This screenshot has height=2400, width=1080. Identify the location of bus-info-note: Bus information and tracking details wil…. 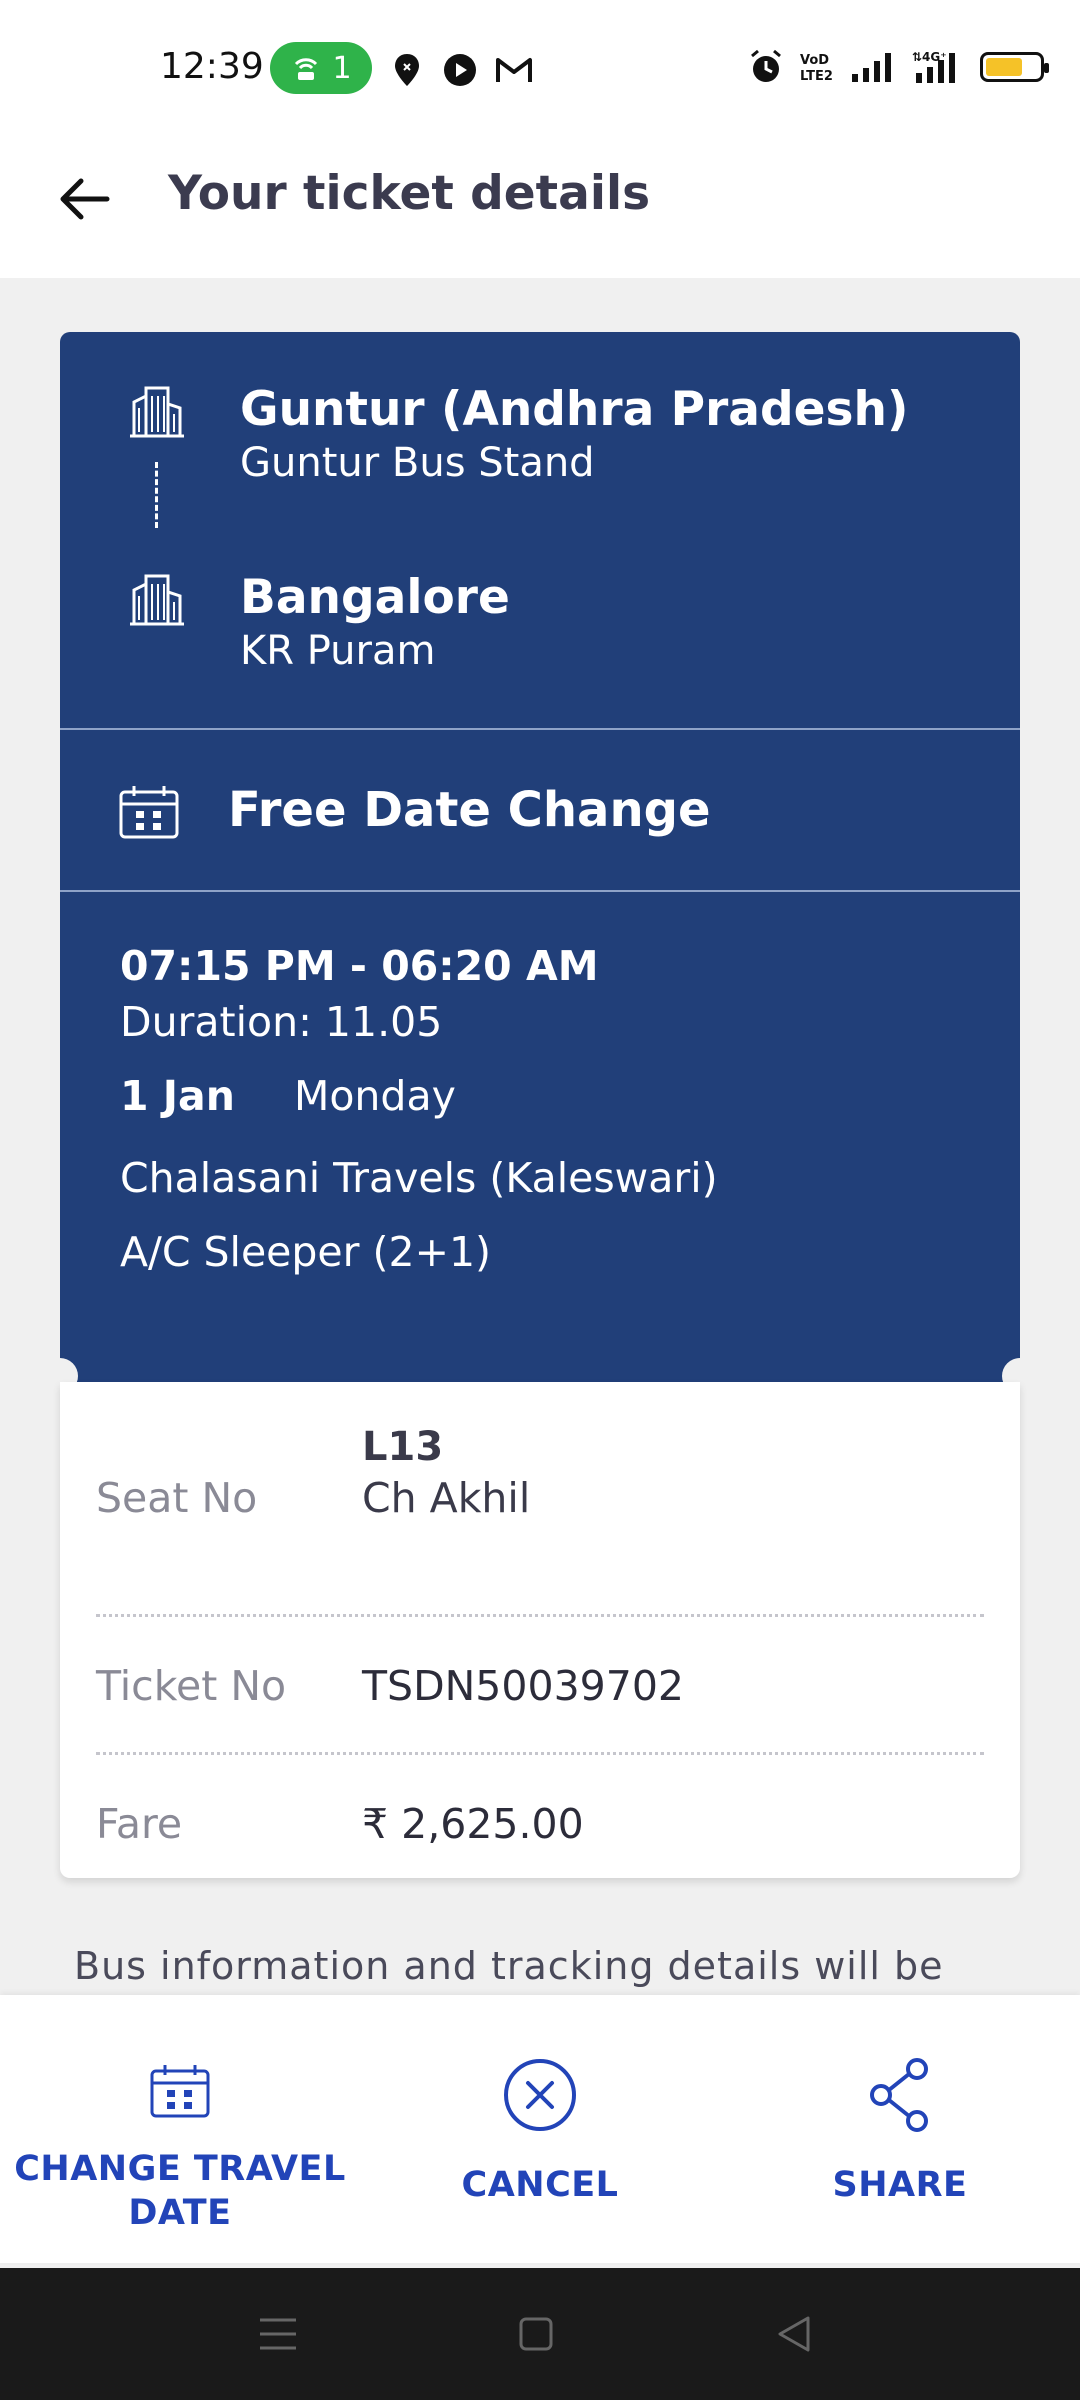
(509, 1966).